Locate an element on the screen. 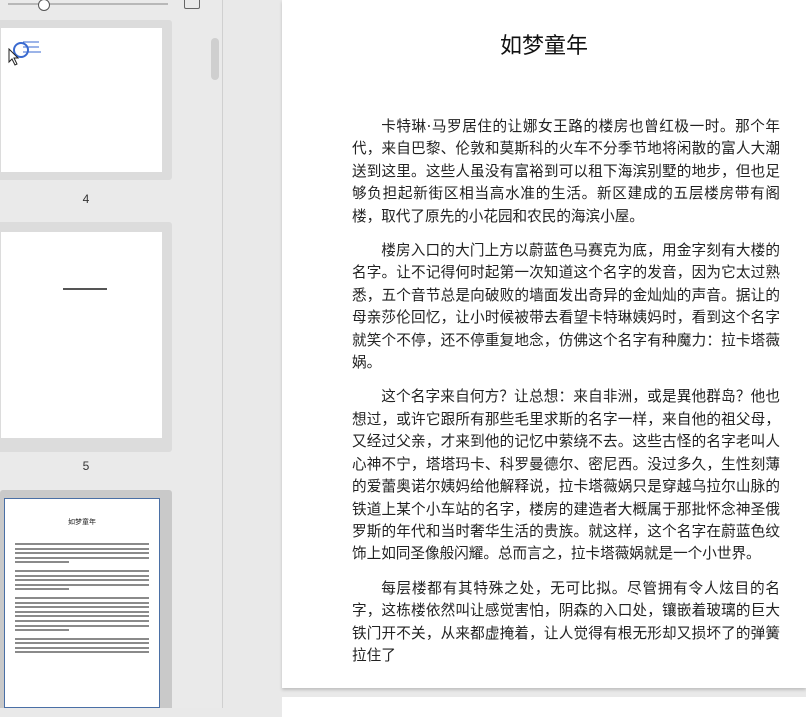  thumbnail-page-image: 如梦童年 is located at coordinates (82, 603).